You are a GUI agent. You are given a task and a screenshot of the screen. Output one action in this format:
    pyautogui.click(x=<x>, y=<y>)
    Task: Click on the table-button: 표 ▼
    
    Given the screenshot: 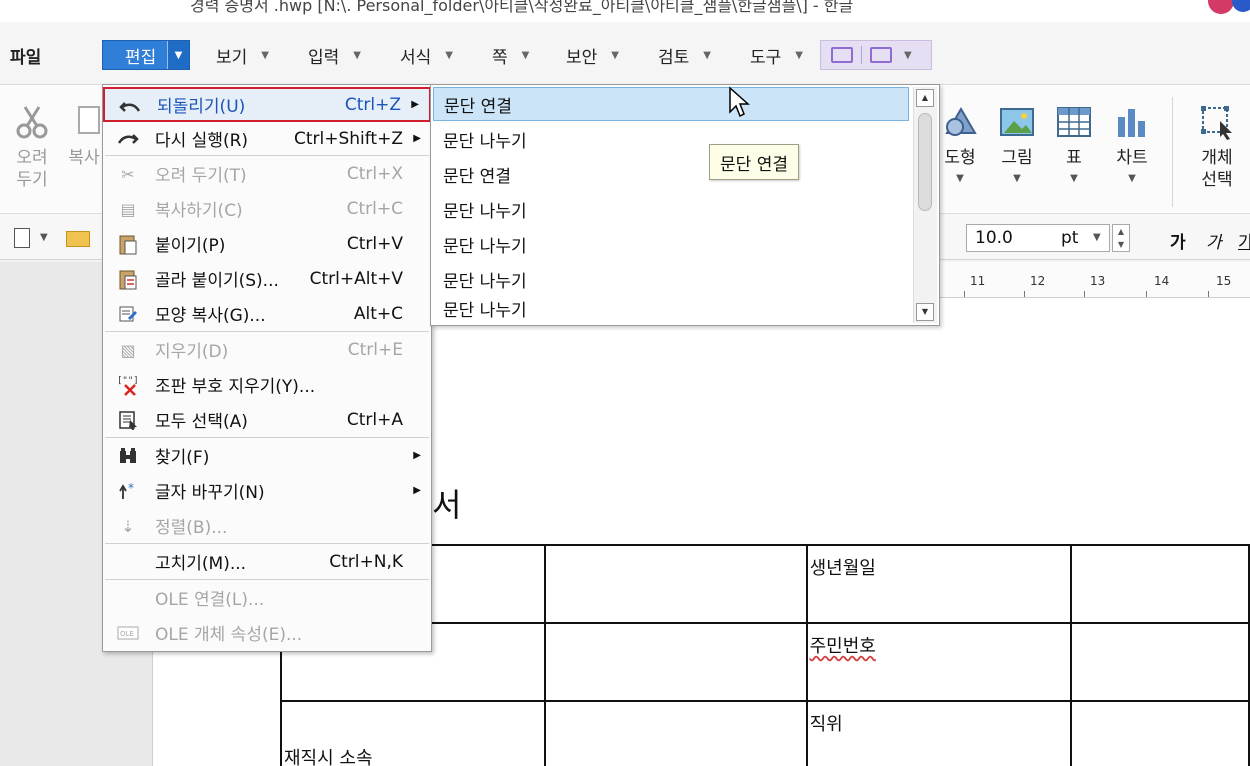 What is the action you would take?
    pyautogui.click(x=1074, y=143)
    